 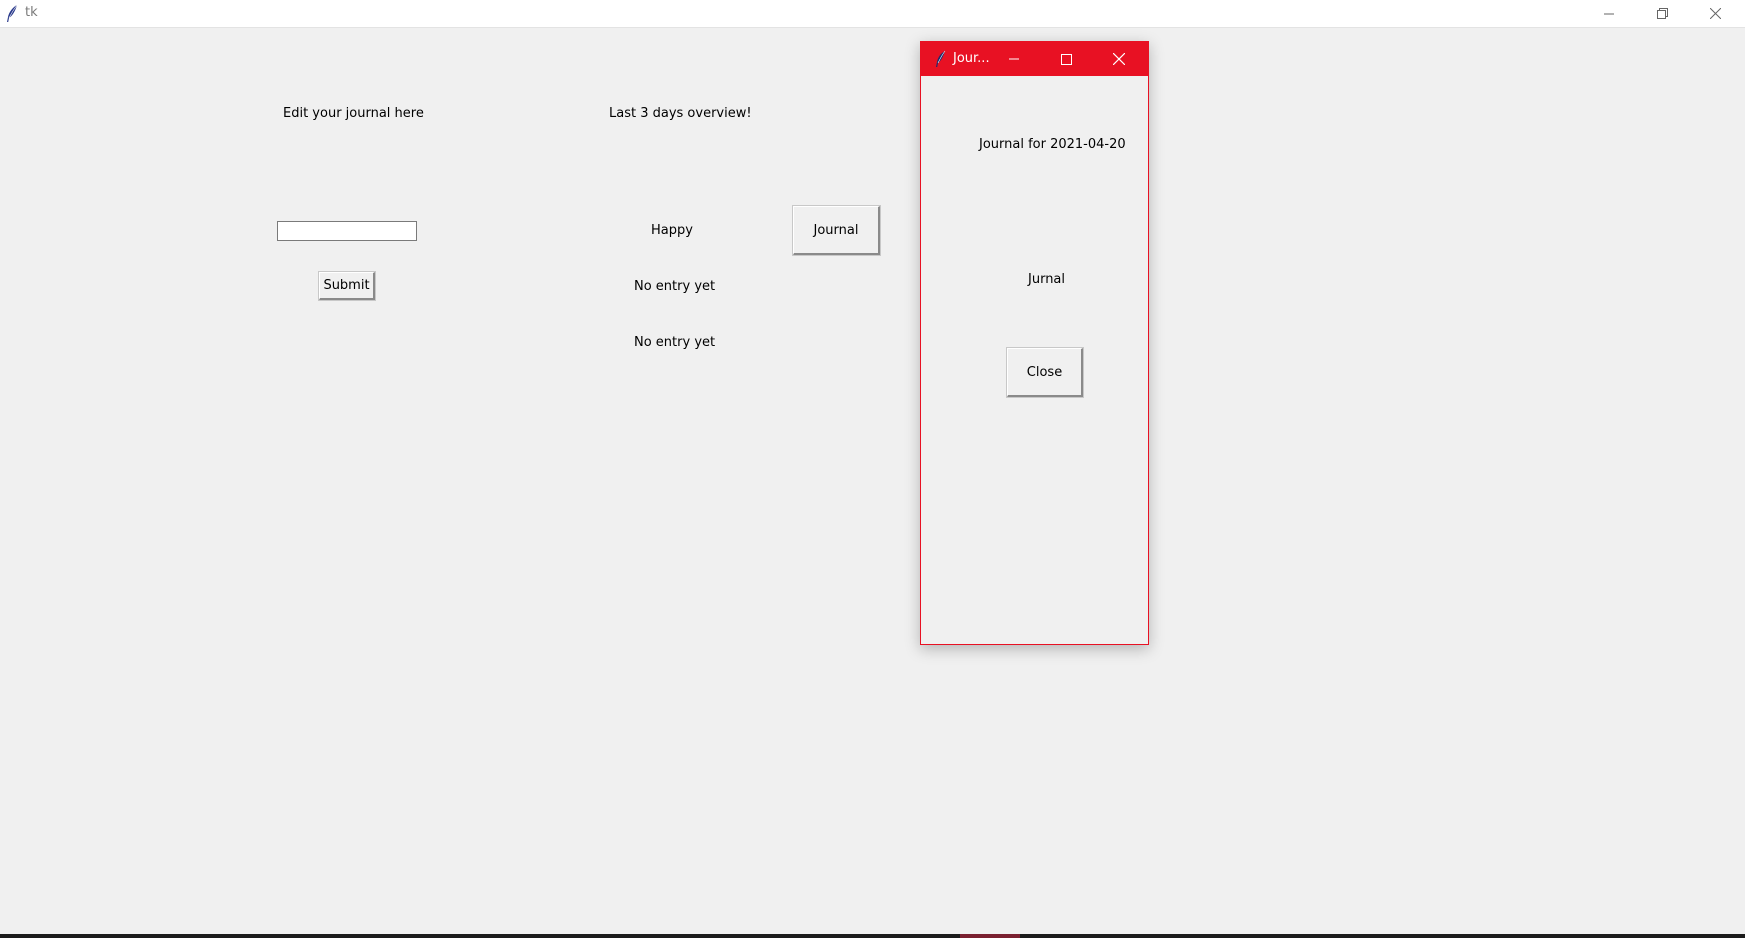 I want to click on taskbar-edge, so click(x=872, y=936).